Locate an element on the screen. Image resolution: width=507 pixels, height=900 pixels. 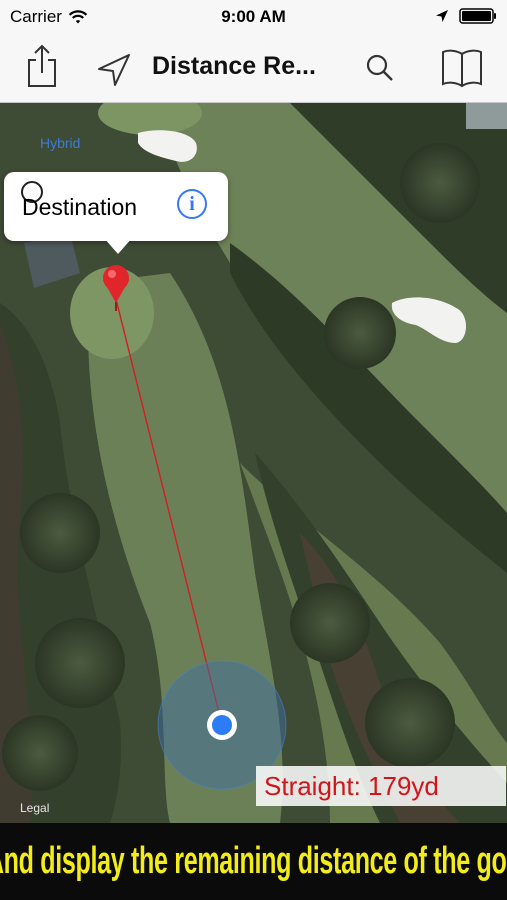
callout-tail is located at coordinates (118, 246).